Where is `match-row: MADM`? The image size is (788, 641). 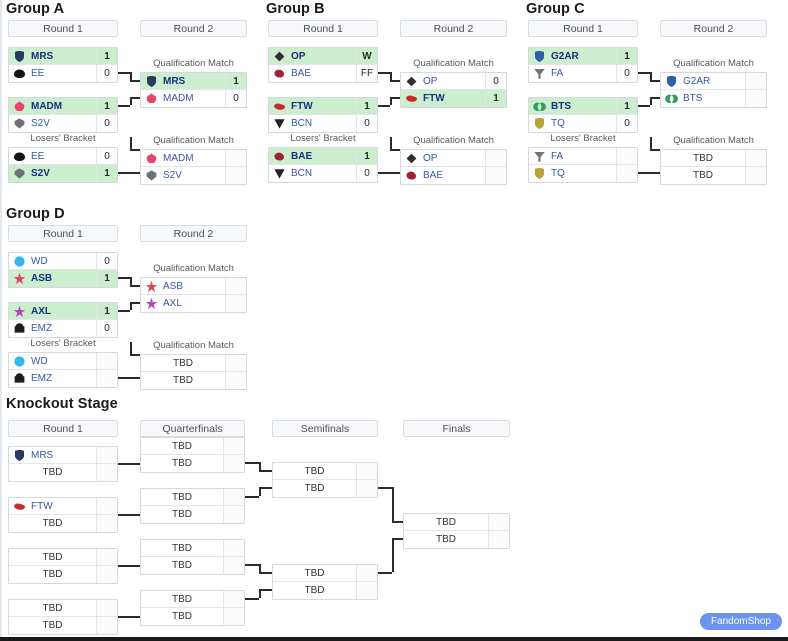 match-row: MADM is located at coordinates (193, 158).